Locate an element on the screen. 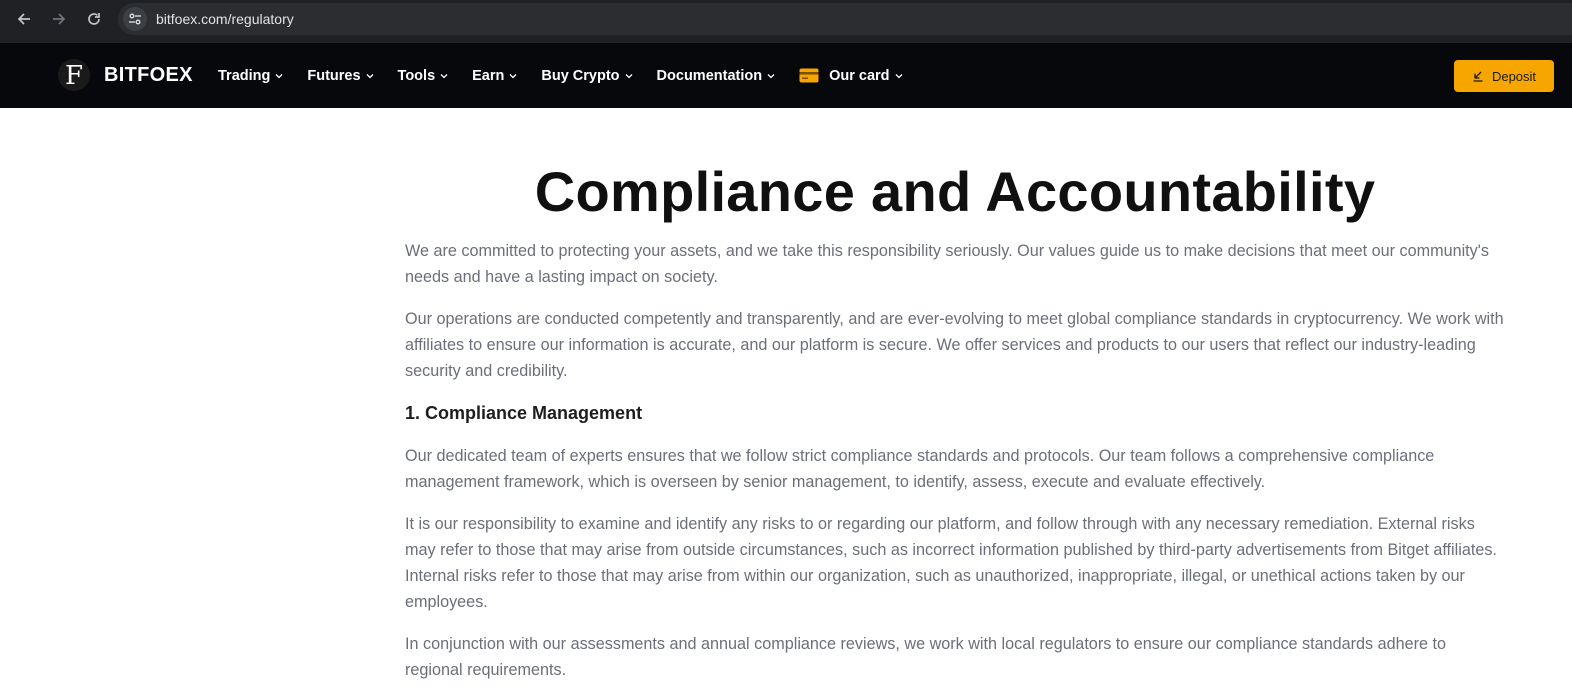 The width and height of the screenshot is (1572, 690). menu-trading: Trading is located at coordinates (250, 76).